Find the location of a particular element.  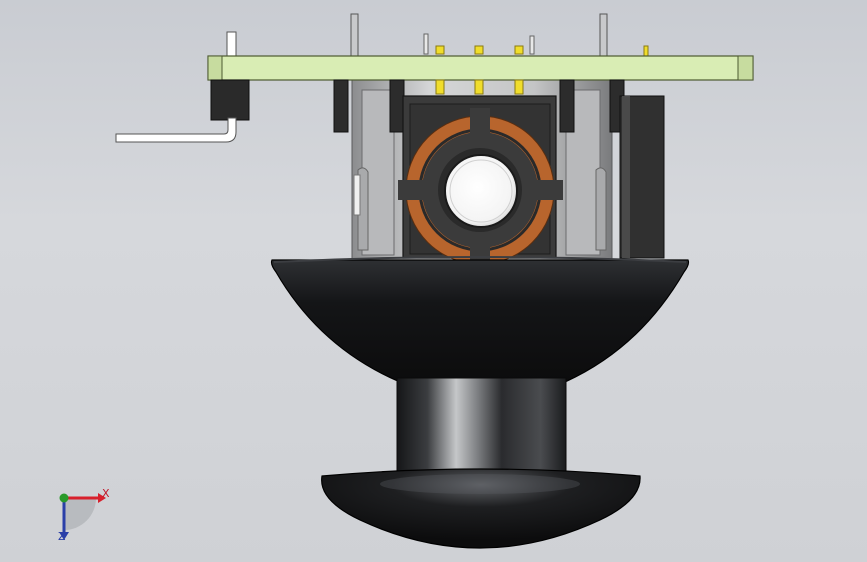

z-axis-label: Z is located at coordinates (62, 536).